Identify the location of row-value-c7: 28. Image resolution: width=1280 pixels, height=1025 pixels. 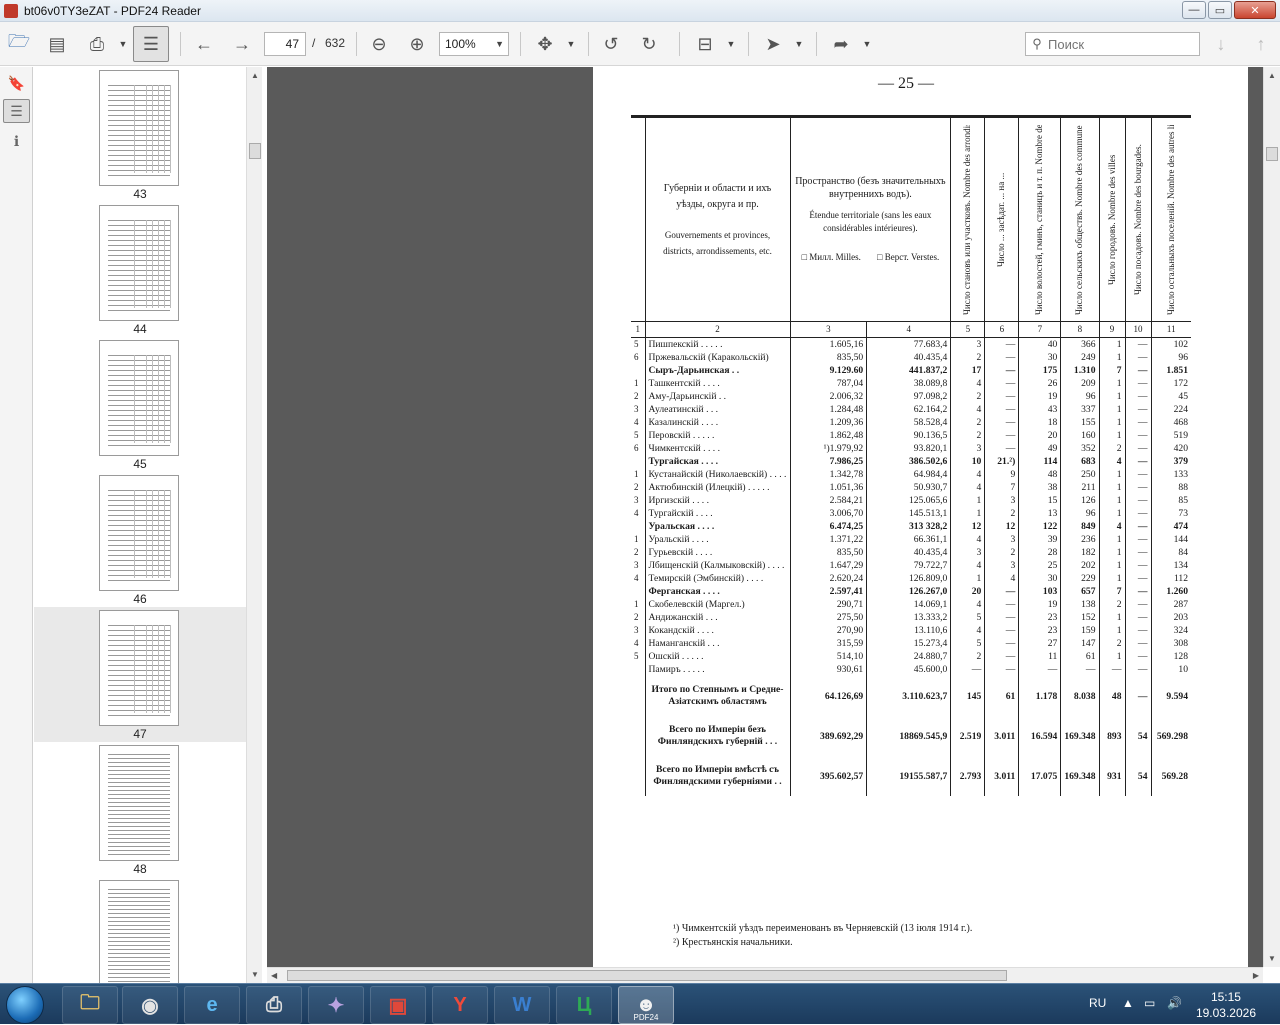
(1039, 552).